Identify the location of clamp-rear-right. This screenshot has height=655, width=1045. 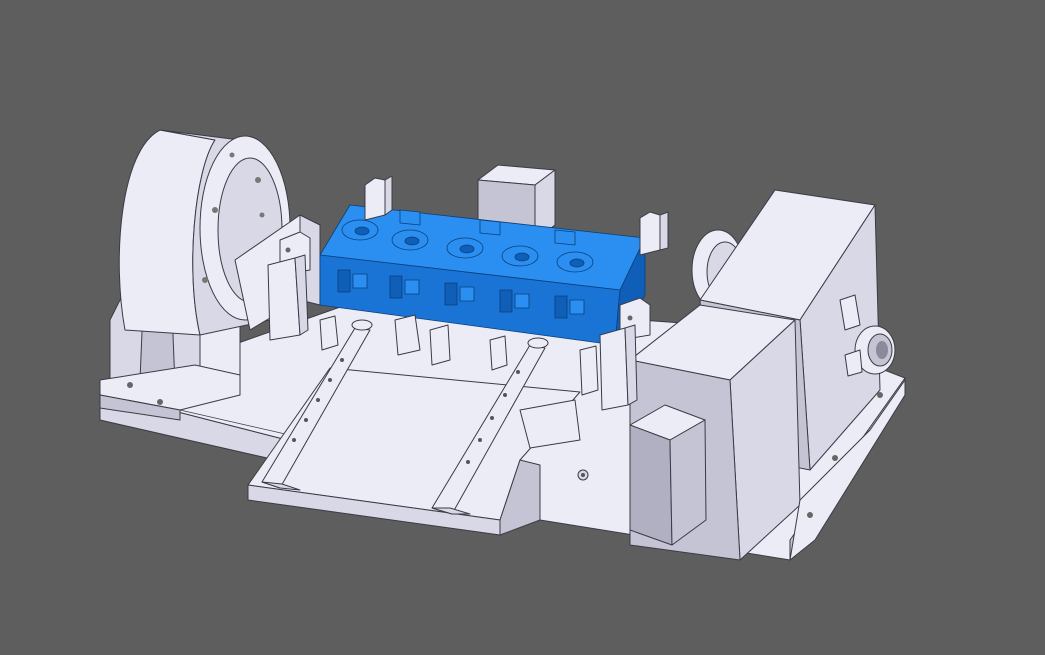
(654, 233).